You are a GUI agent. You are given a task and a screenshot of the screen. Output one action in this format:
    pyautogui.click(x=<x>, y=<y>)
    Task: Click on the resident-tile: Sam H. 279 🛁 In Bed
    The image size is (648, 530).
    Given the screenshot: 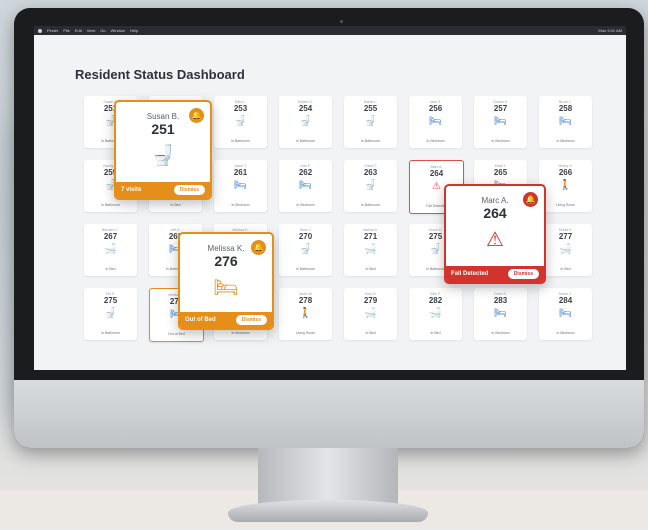 What is the action you would take?
    pyautogui.click(x=370, y=314)
    